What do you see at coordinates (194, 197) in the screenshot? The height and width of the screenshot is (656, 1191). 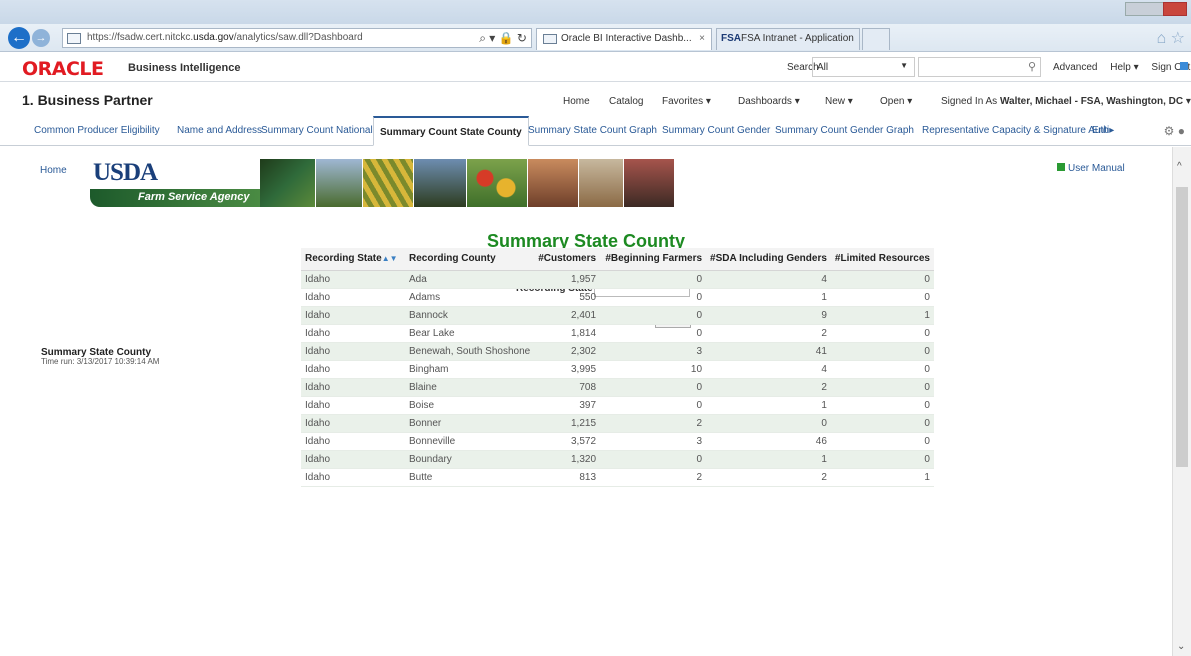 I see `fsa-text: Farm Service Agency` at bounding box center [194, 197].